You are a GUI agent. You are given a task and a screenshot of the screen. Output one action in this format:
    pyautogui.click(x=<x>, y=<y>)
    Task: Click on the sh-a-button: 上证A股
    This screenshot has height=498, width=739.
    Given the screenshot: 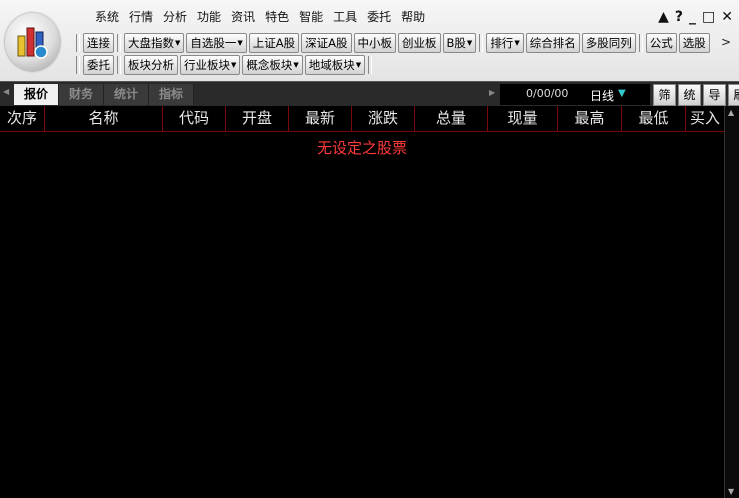 What is the action you would take?
    pyautogui.click(x=274, y=43)
    